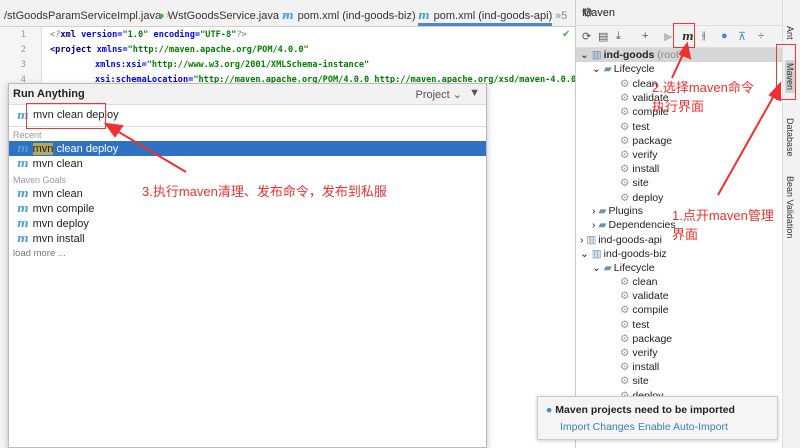  I want to click on annotation-step-2-line1: 2.选择maven命令, so click(703, 87).